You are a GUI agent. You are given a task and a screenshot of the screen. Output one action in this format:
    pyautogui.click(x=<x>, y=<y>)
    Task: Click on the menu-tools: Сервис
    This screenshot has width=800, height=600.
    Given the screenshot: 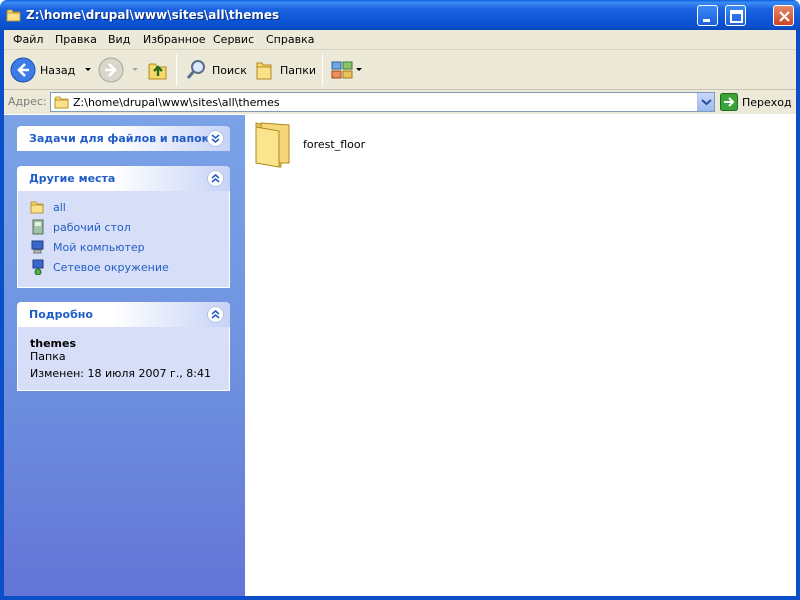 What is the action you would take?
    pyautogui.click(x=233, y=39)
    